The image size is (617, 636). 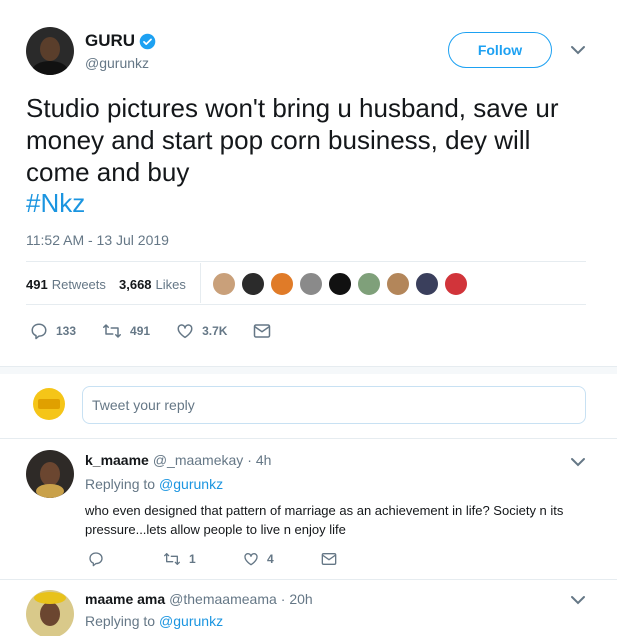 What do you see at coordinates (140, 331) in the screenshot?
I see `retweet-count: 491` at bounding box center [140, 331].